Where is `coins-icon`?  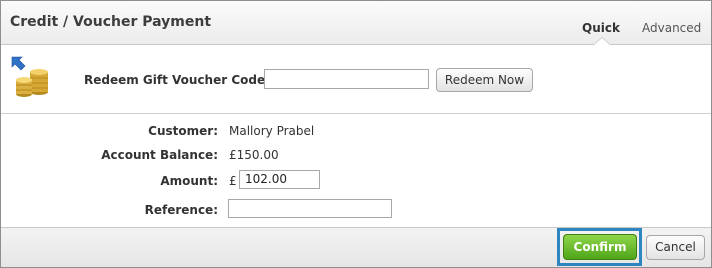 coins-icon is located at coordinates (29, 76).